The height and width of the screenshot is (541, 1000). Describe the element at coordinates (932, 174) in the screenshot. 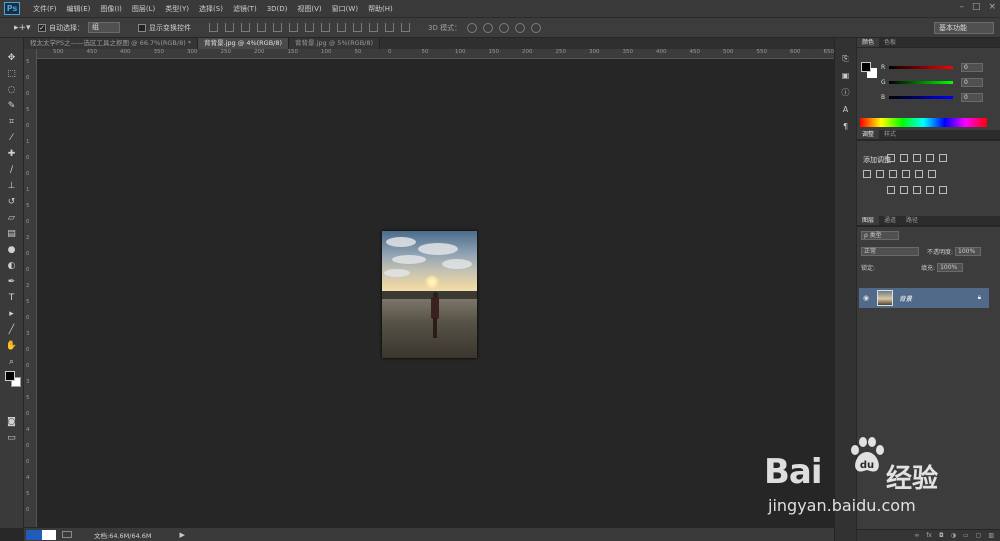

I see `color-lookup-icon` at that location.